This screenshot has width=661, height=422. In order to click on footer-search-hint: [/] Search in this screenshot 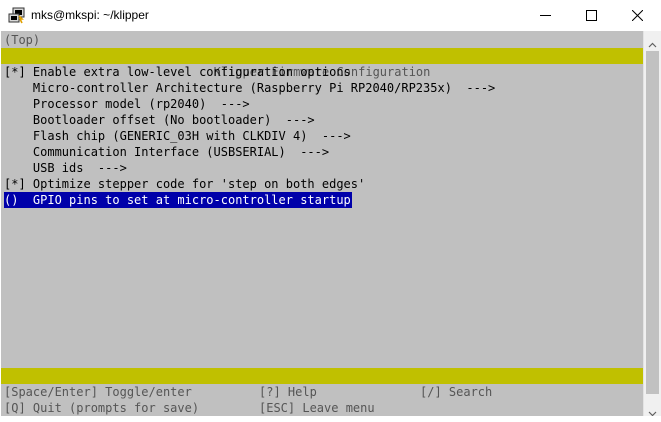, I will do `click(456, 392)`.